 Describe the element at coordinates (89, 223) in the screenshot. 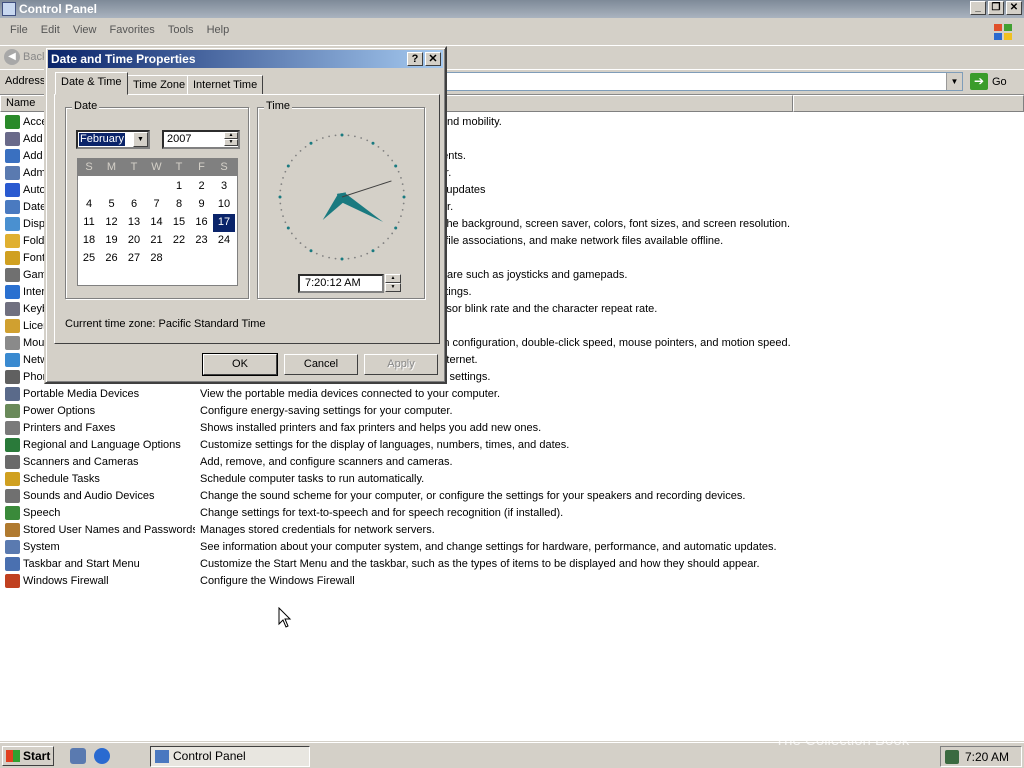

I see `calendar-day: 11` at that location.